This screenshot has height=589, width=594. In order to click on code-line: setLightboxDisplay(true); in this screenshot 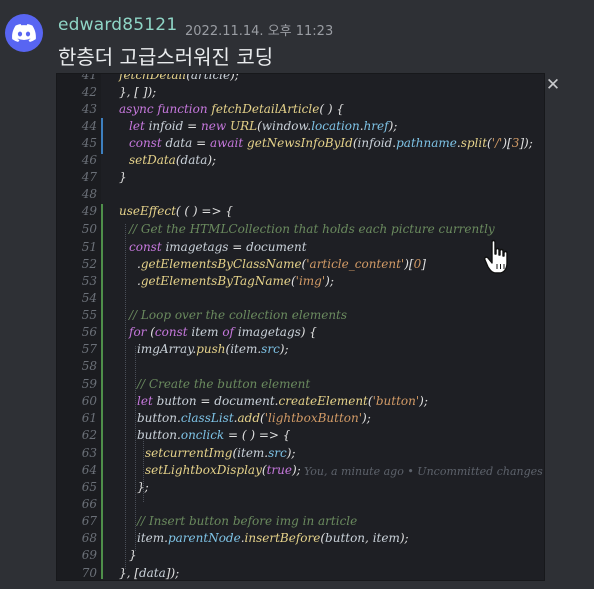, I will do `click(223, 470)`.